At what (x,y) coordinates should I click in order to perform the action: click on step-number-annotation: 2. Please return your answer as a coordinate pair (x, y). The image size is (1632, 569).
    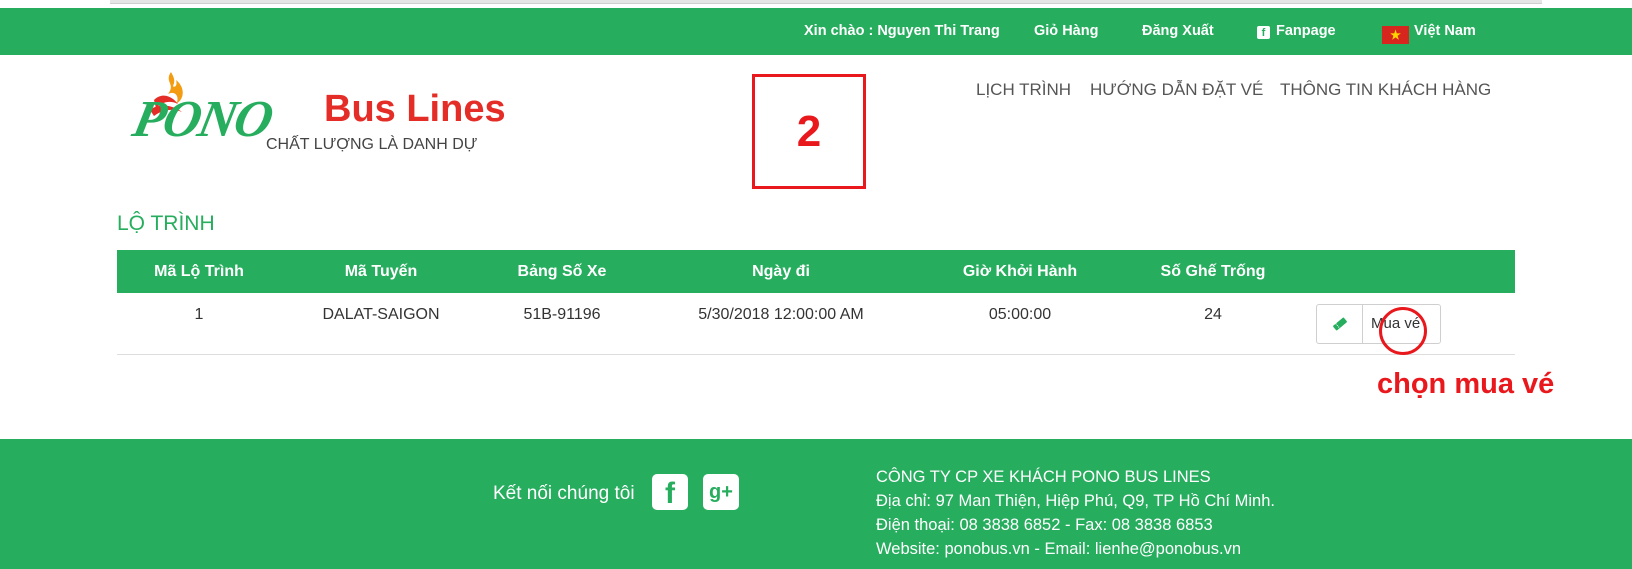
    Looking at the image, I should click on (809, 131).